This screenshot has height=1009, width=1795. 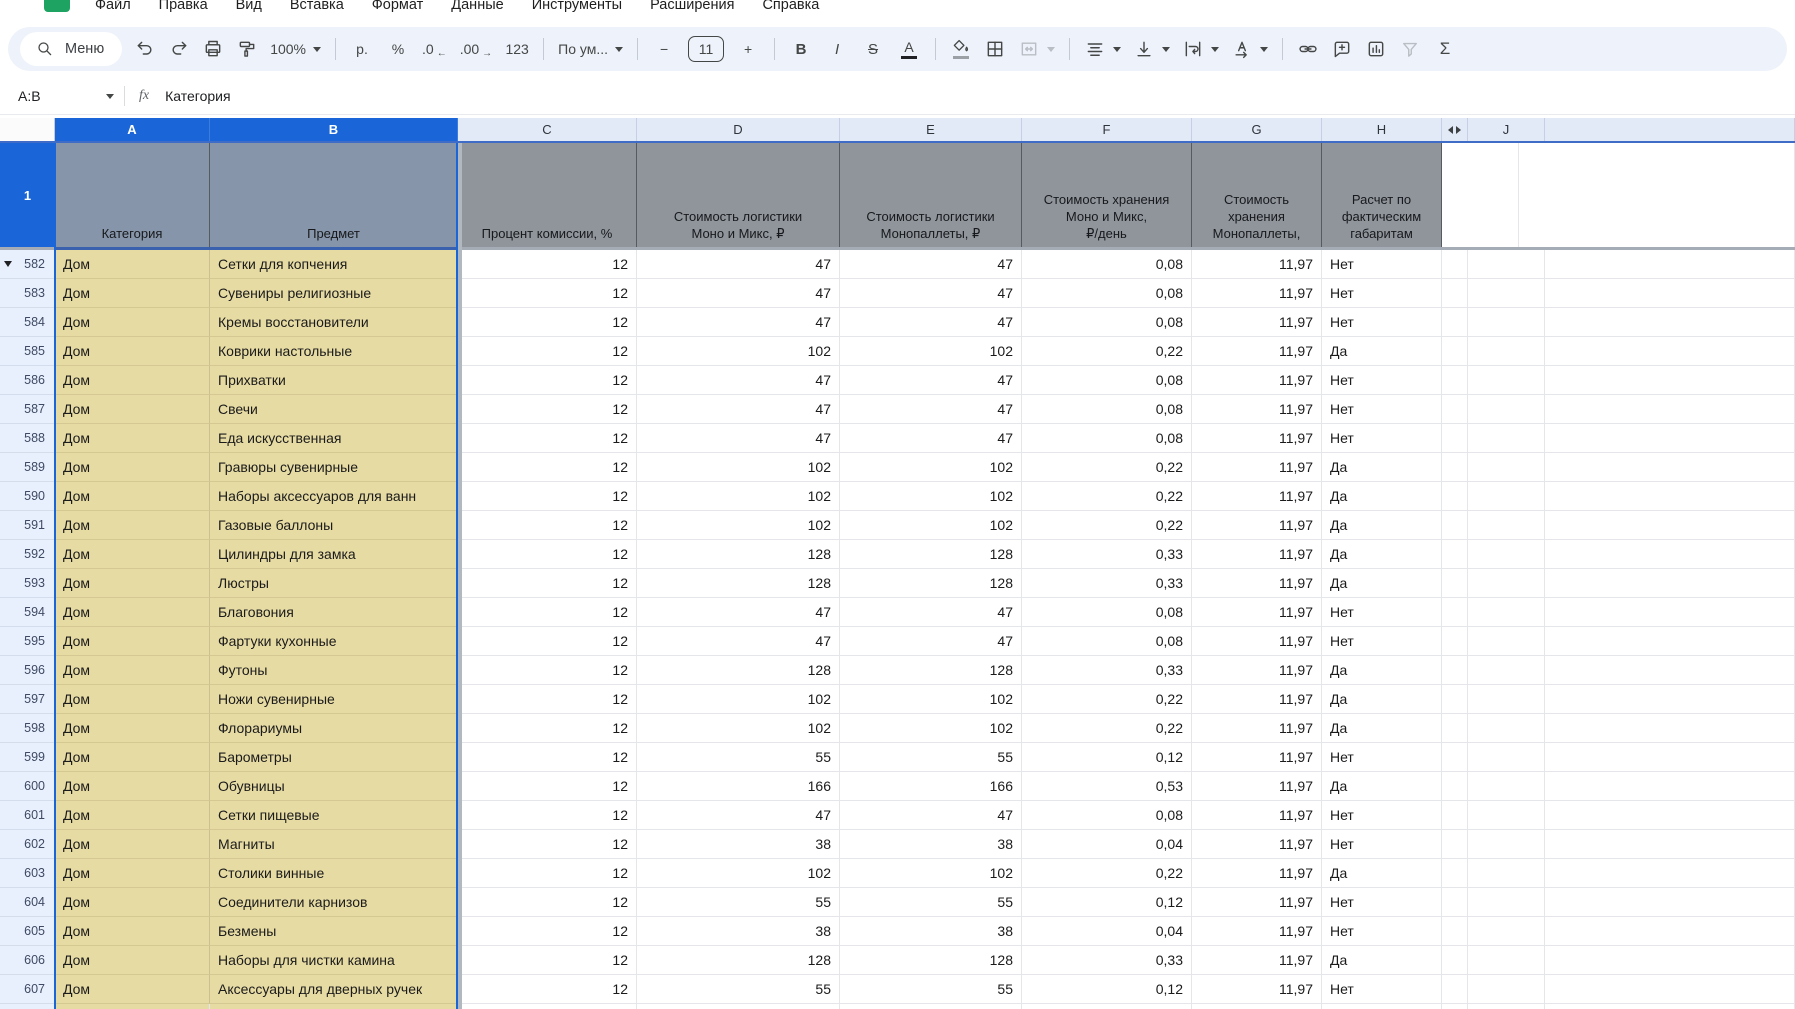 I want to click on row-number: 601, so click(x=27, y=815).